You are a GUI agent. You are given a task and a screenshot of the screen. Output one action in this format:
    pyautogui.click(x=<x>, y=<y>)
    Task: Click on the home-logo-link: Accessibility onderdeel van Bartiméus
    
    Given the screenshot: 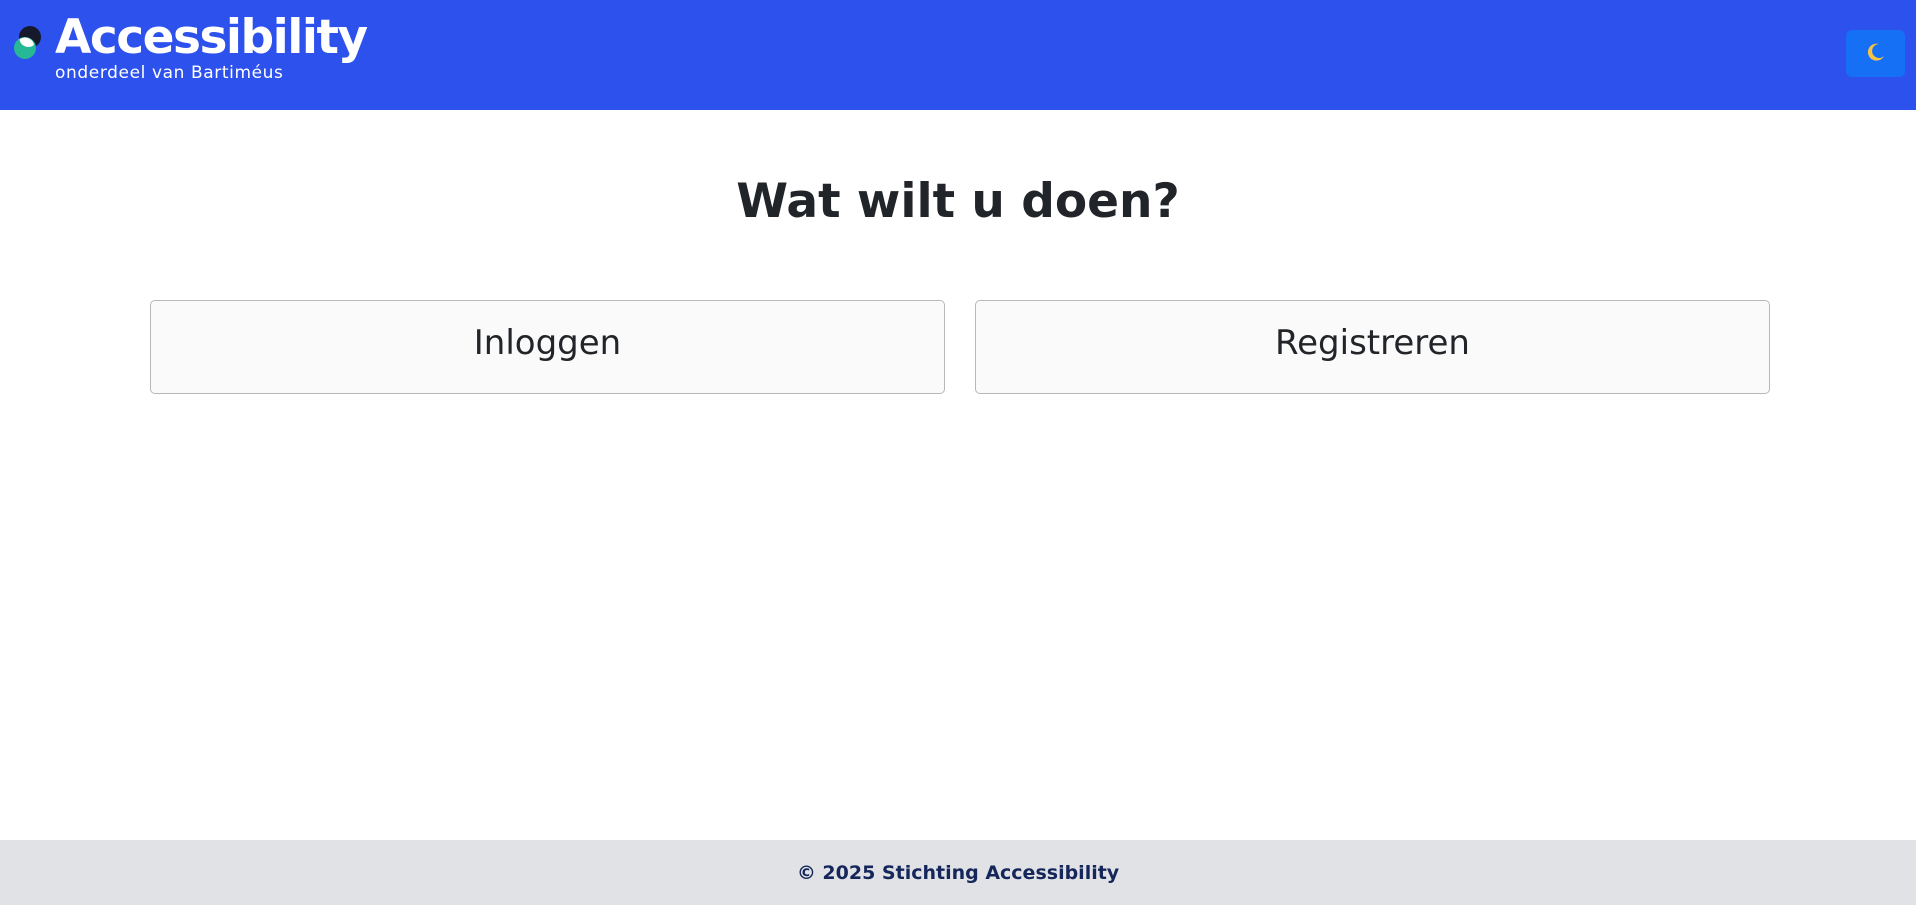 What is the action you would take?
    pyautogui.click(x=191, y=51)
    